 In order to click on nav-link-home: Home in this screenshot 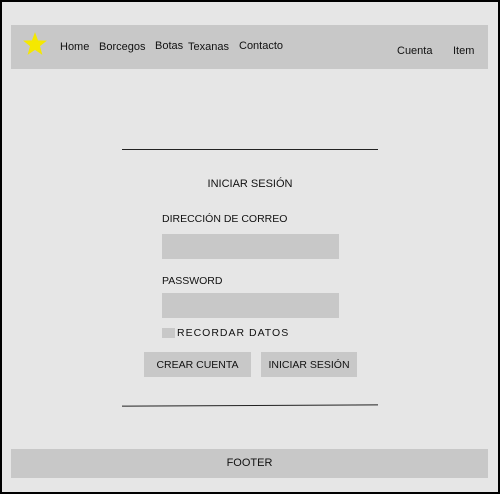, I will do `click(74, 47)`.